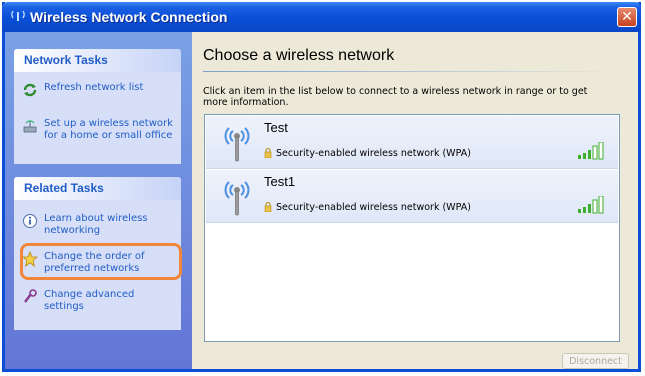  Describe the element at coordinates (97, 60) in the screenshot. I see `network-tasks-header: Network Tasks` at that location.